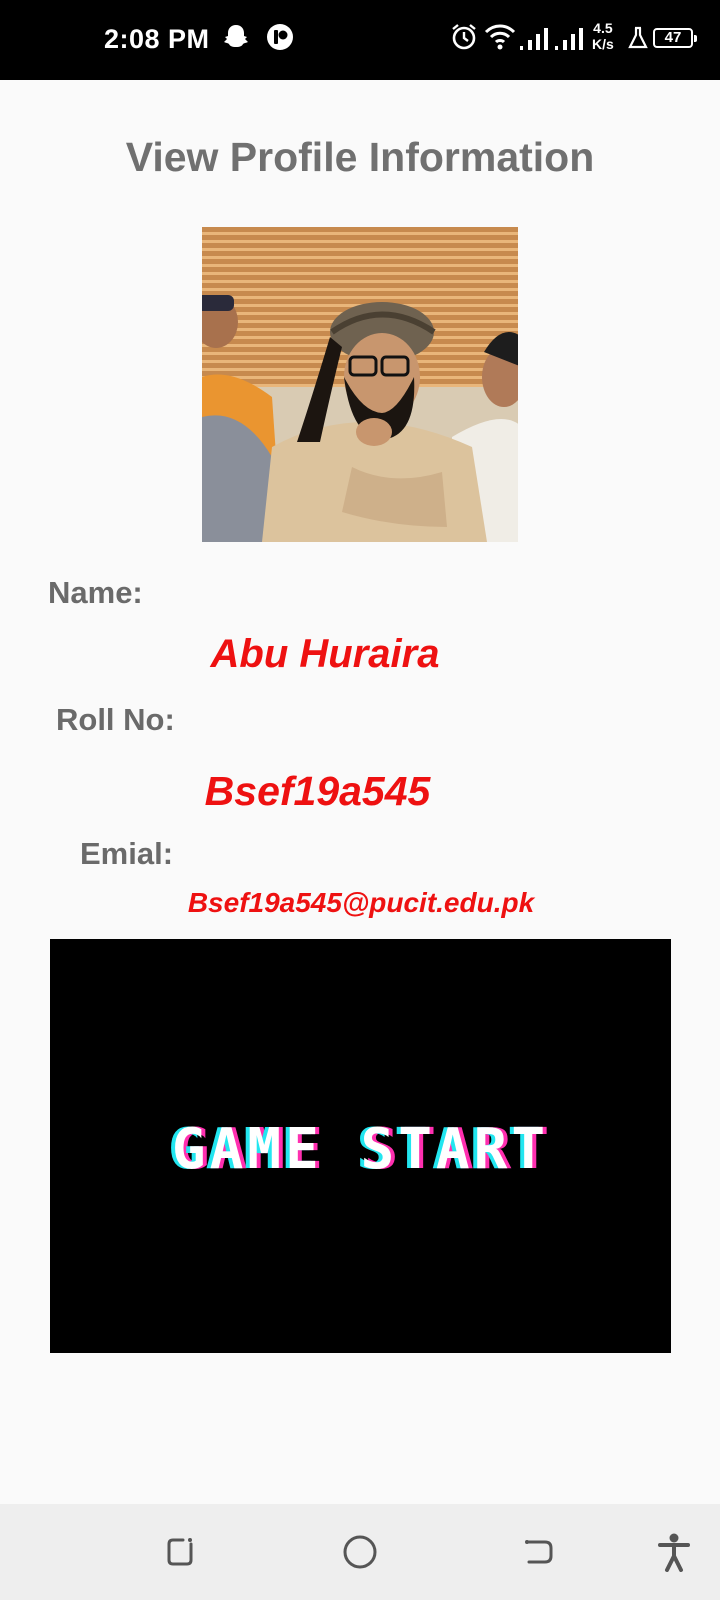  I want to click on lab-icon, so click(638, 40).